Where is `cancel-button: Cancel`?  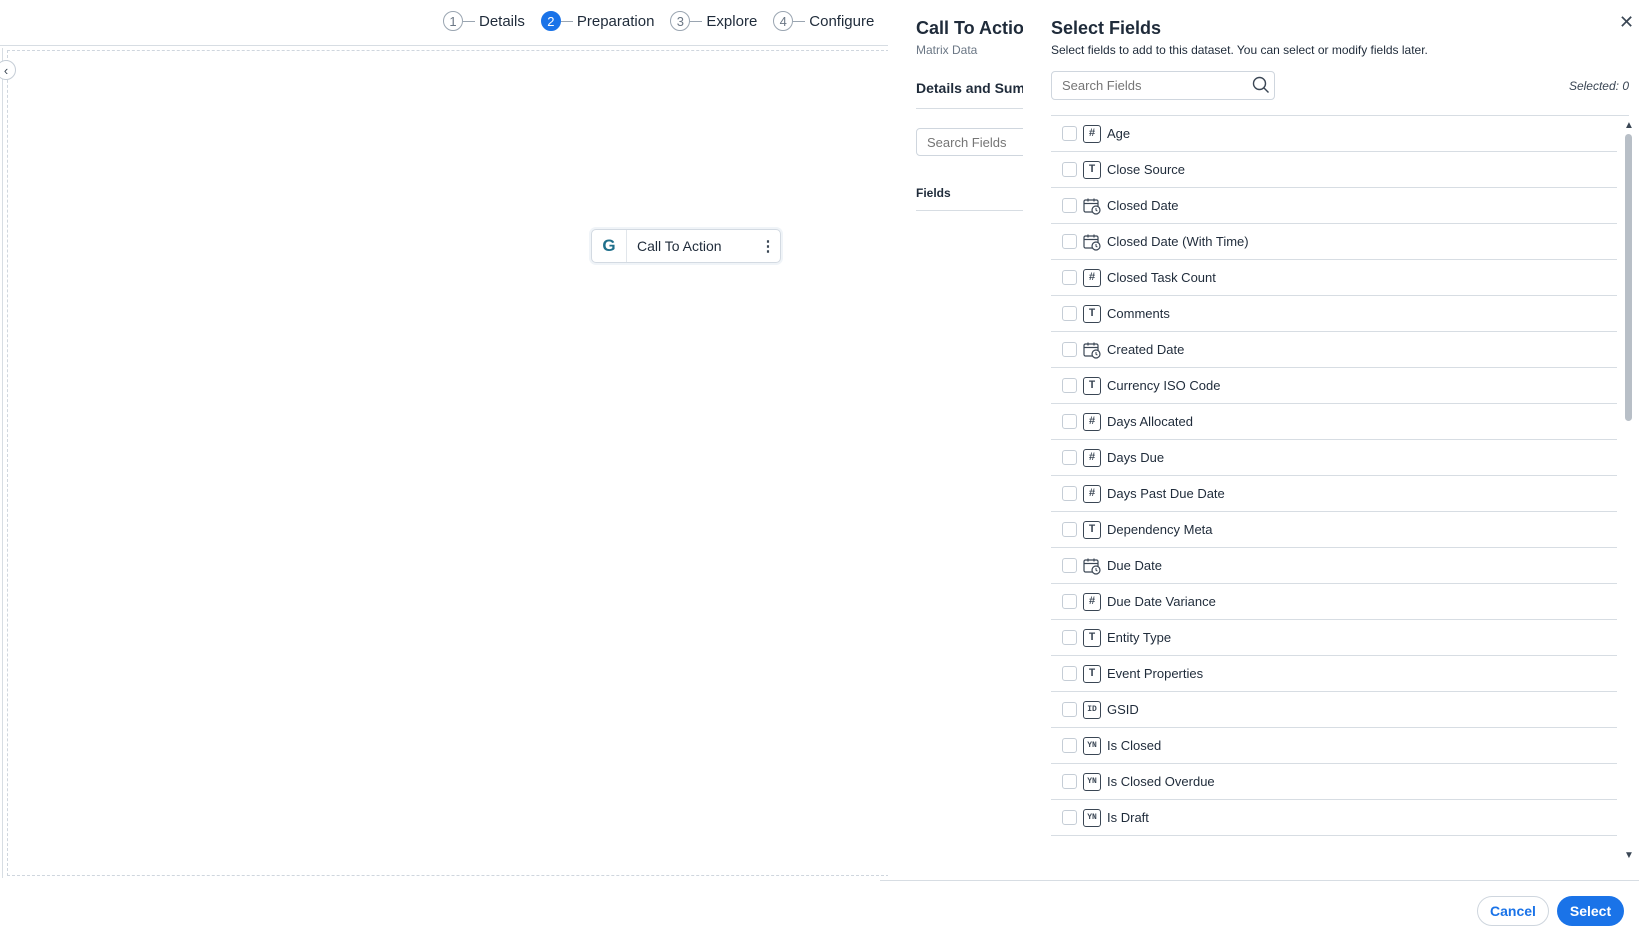
cancel-button: Cancel is located at coordinates (1513, 911).